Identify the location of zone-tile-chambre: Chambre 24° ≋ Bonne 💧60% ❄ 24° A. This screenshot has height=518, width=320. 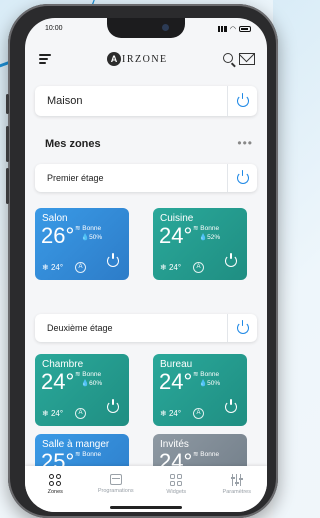
(82, 390).